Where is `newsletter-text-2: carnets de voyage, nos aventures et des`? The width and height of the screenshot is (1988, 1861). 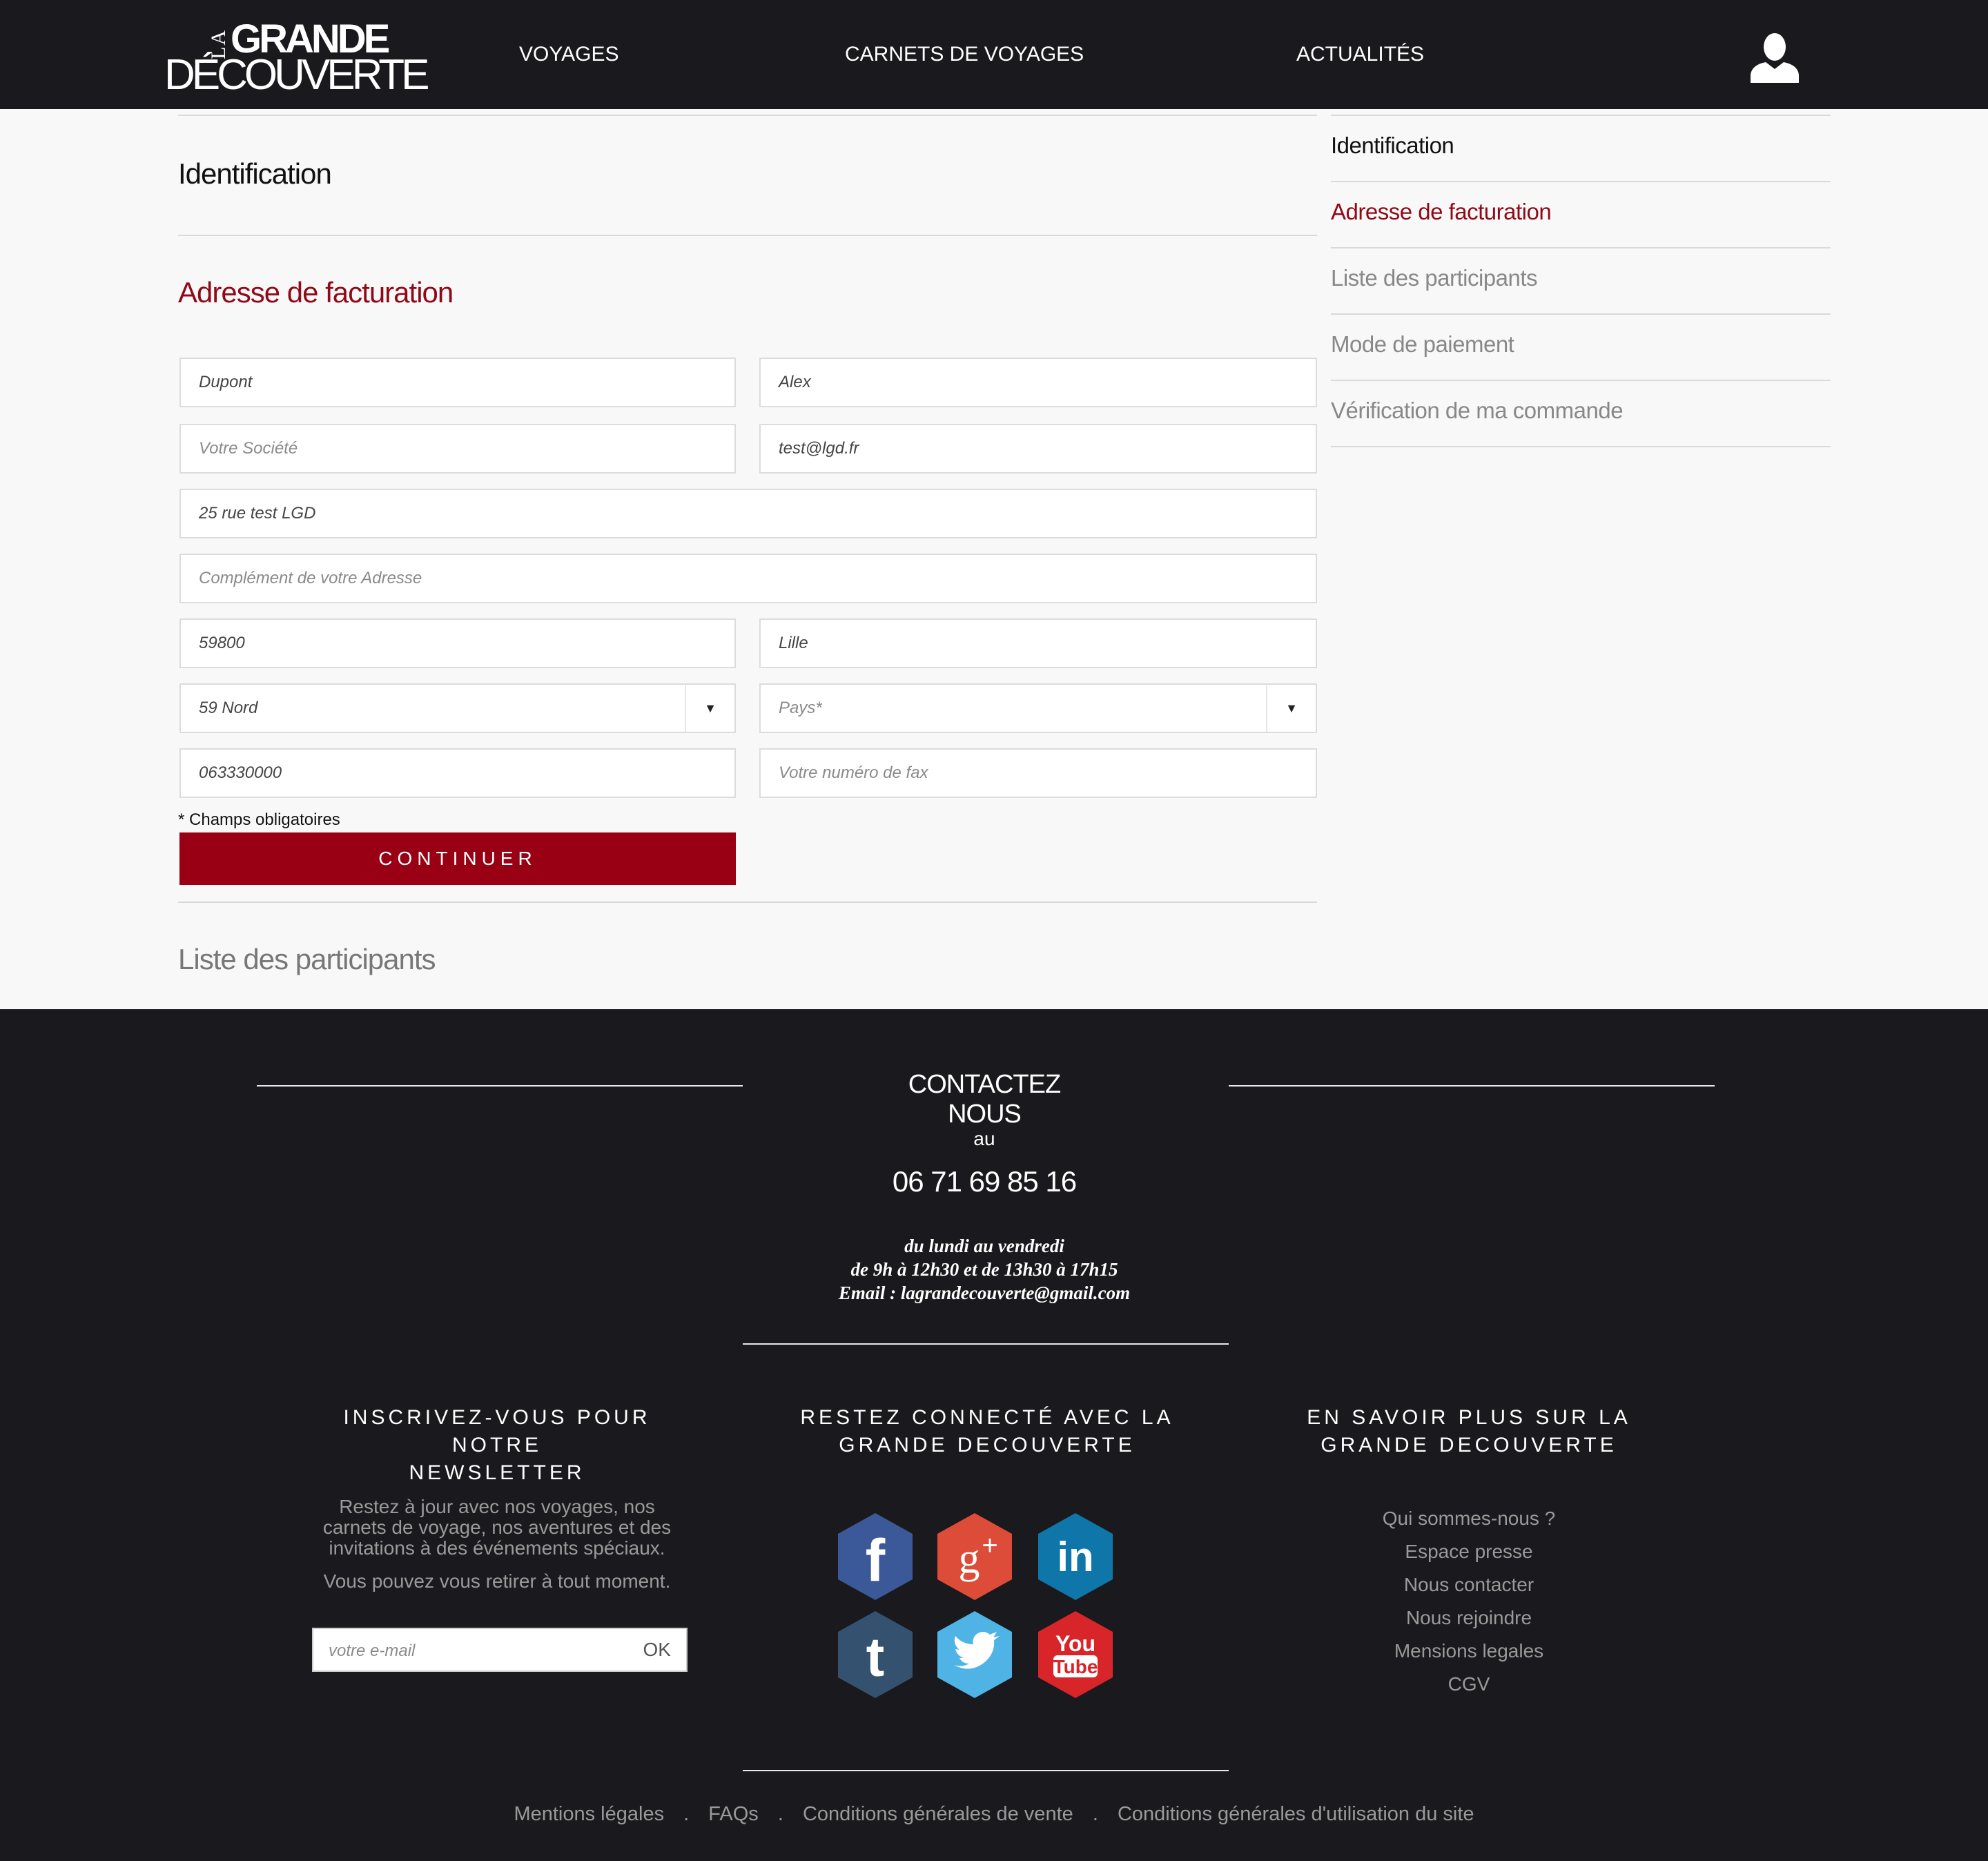 newsletter-text-2: carnets de voyage, nos aventures et des is located at coordinates (497, 1528).